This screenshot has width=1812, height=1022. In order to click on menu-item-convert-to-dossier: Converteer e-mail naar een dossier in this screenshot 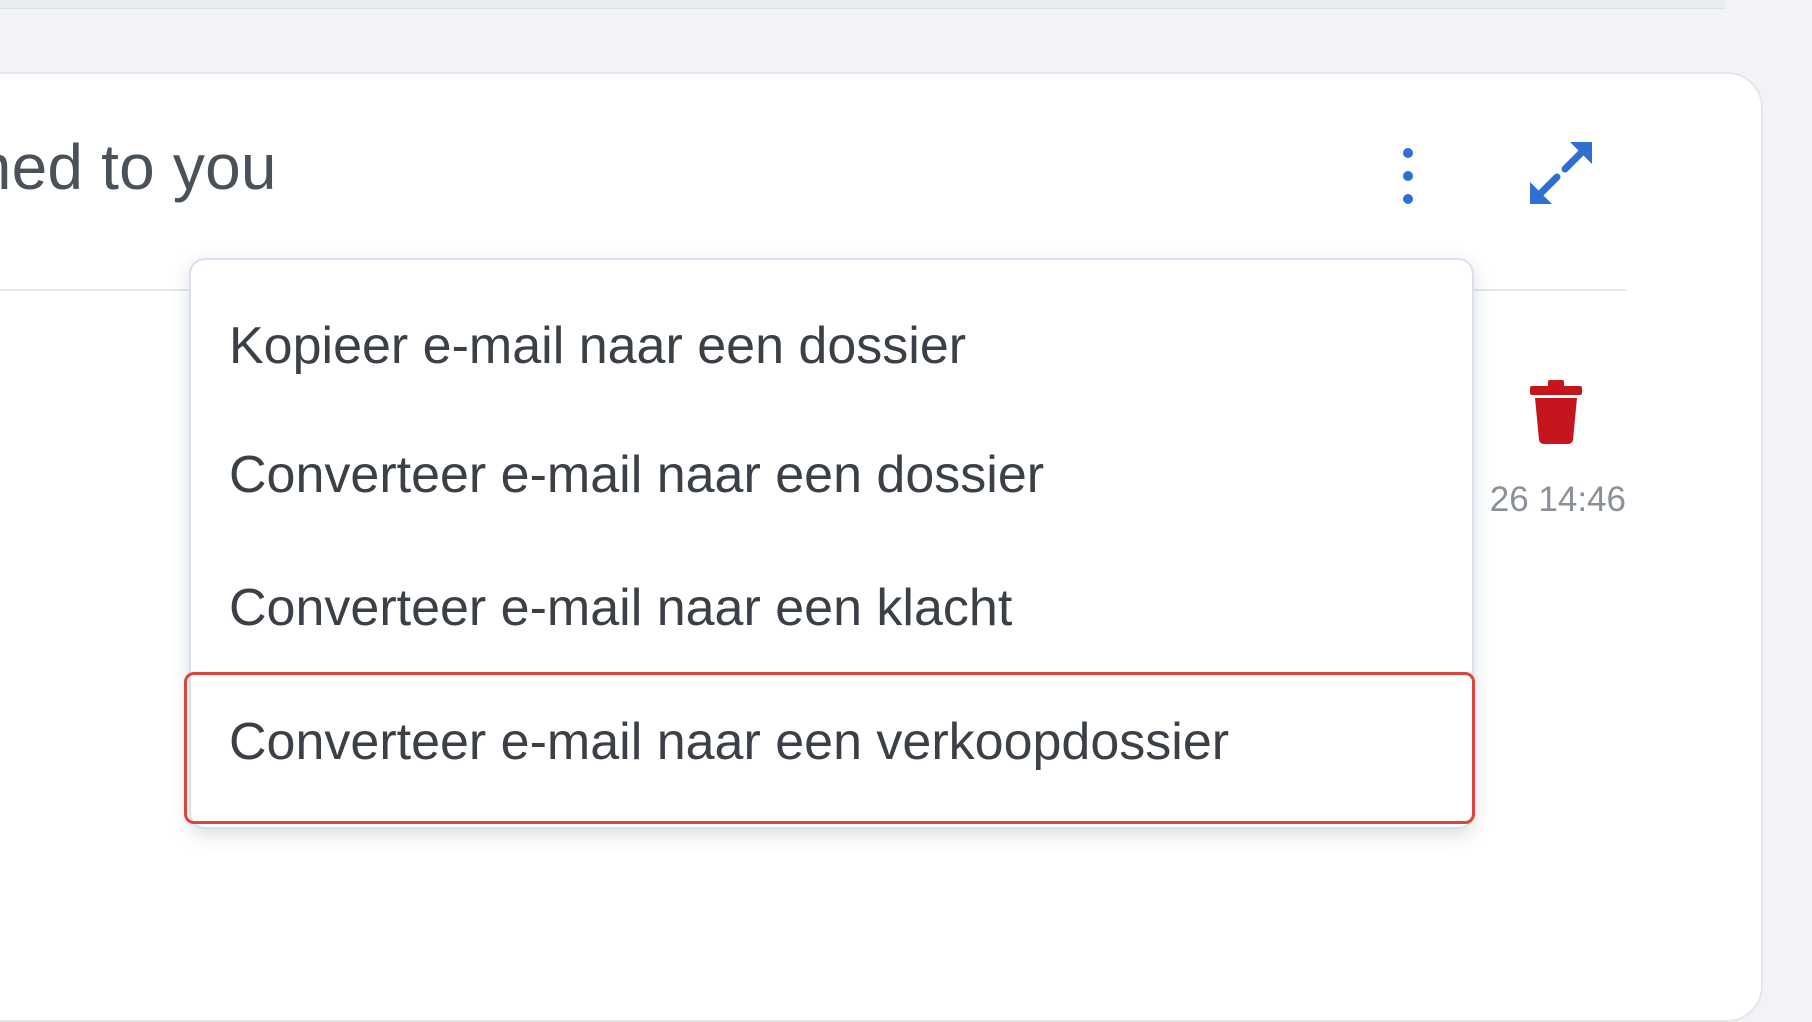, I will do `click(636, 475)`.